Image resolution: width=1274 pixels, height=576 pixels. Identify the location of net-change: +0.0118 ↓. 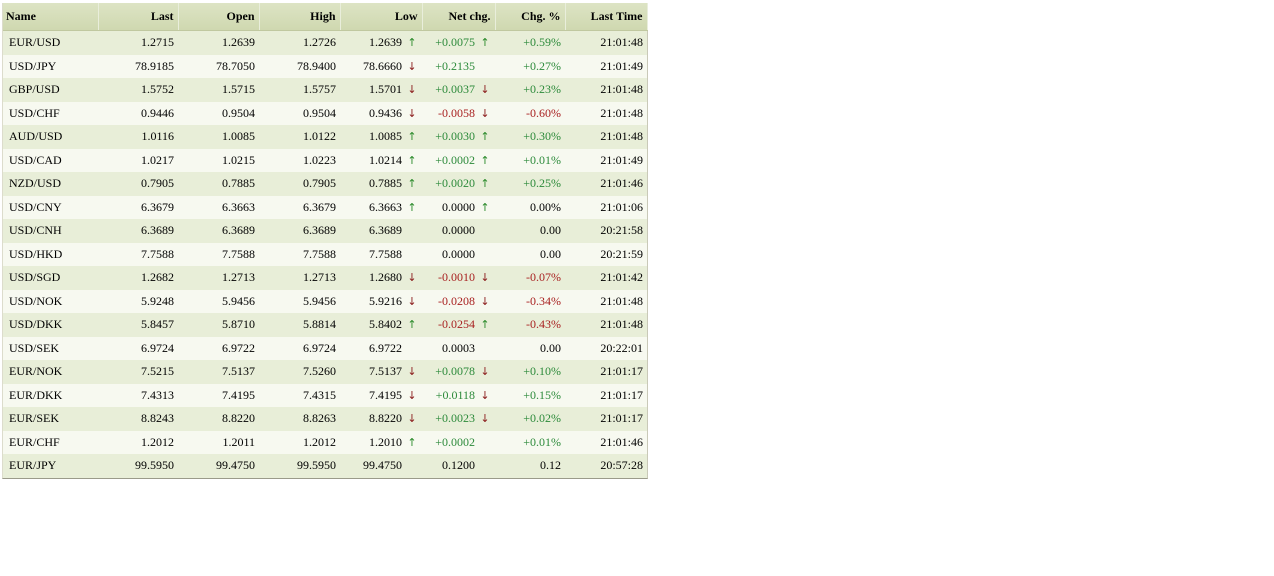
(458, 395).